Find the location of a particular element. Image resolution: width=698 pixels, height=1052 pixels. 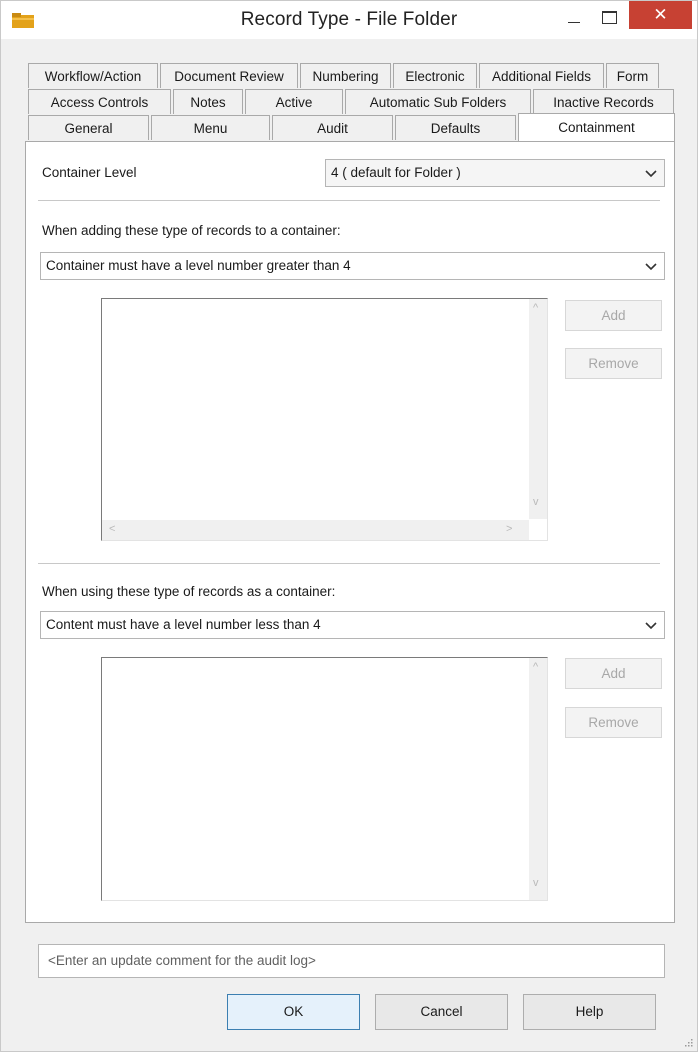

title-bar: Record Type - File Folder ✕ is located at coordinates (349, 20).